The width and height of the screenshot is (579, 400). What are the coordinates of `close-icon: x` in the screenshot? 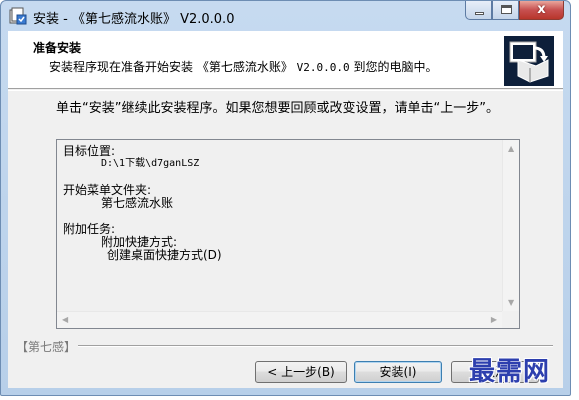 It's located at (541, 9).